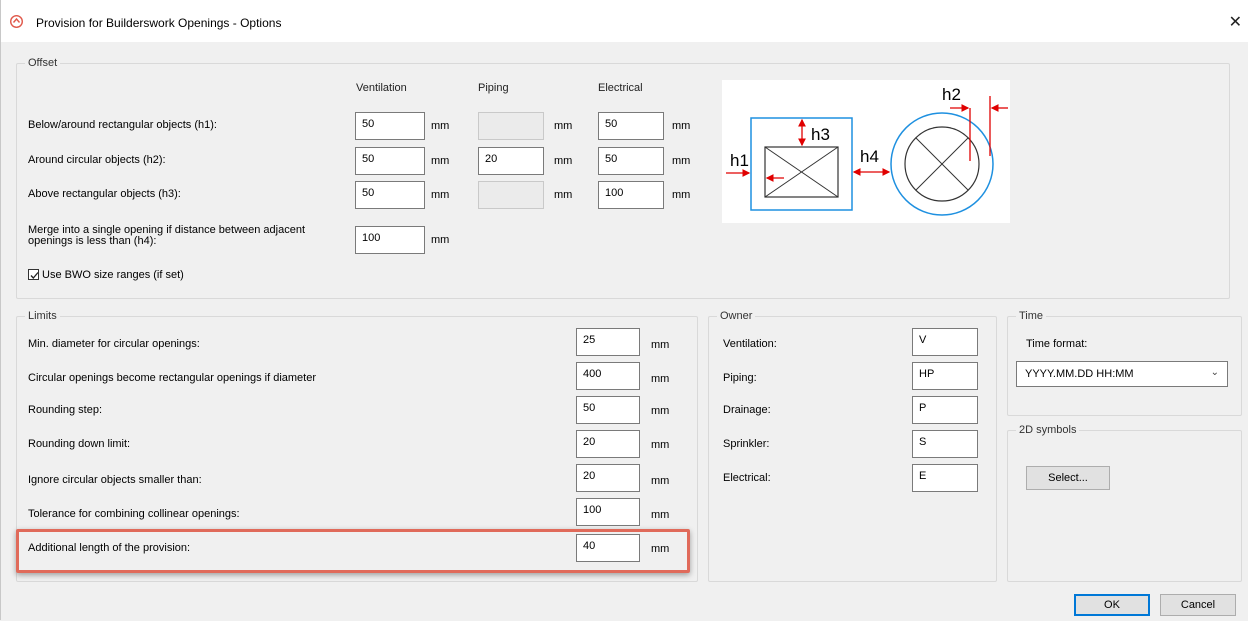  Describe the element at coordinates (390, 240) in the screenshot. I see `h4-merge-input: 100` at that location.